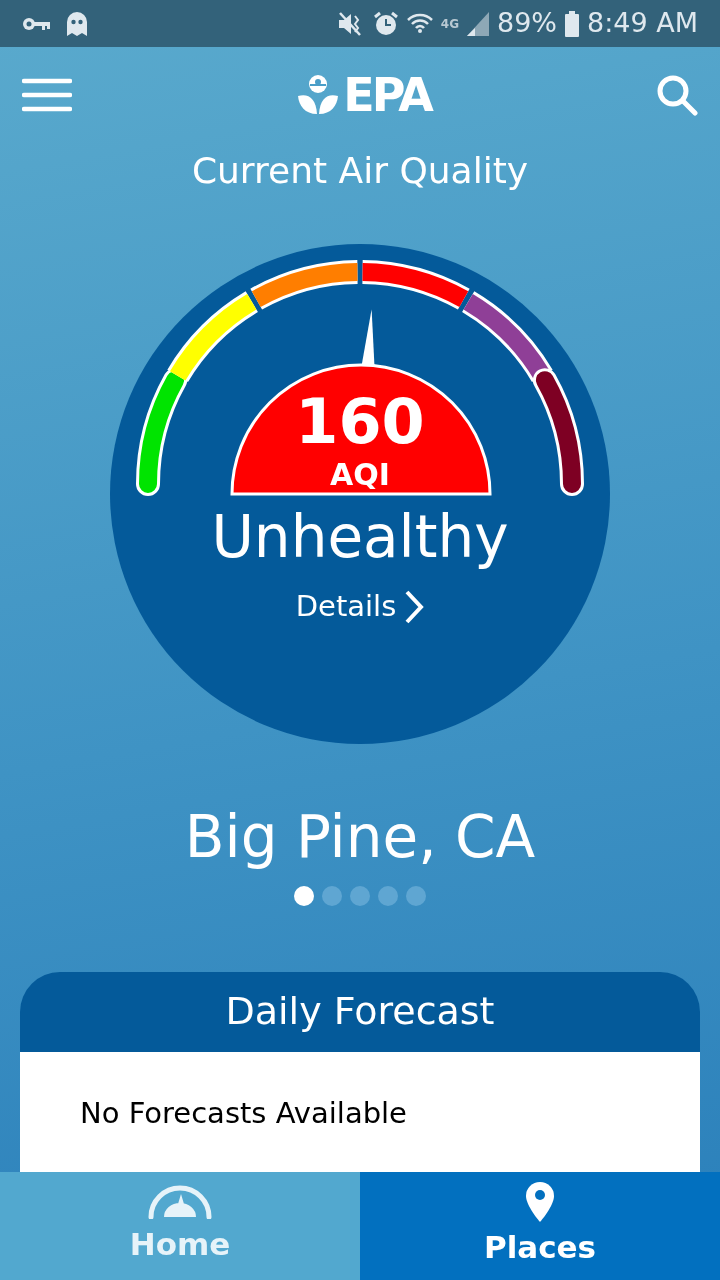 The width and height of the screenshot is (720, 1280). Describe the element at coordinates (540, 1226) in the screenshot. I see `nav-tab: Places` at that location.